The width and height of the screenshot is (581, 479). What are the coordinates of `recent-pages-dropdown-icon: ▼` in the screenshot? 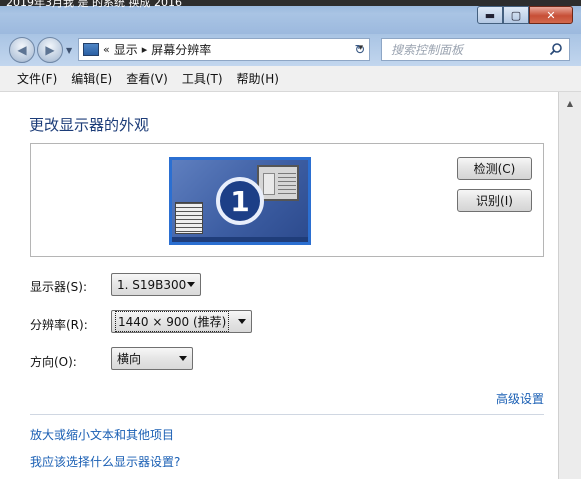 It's located at (69, 50).